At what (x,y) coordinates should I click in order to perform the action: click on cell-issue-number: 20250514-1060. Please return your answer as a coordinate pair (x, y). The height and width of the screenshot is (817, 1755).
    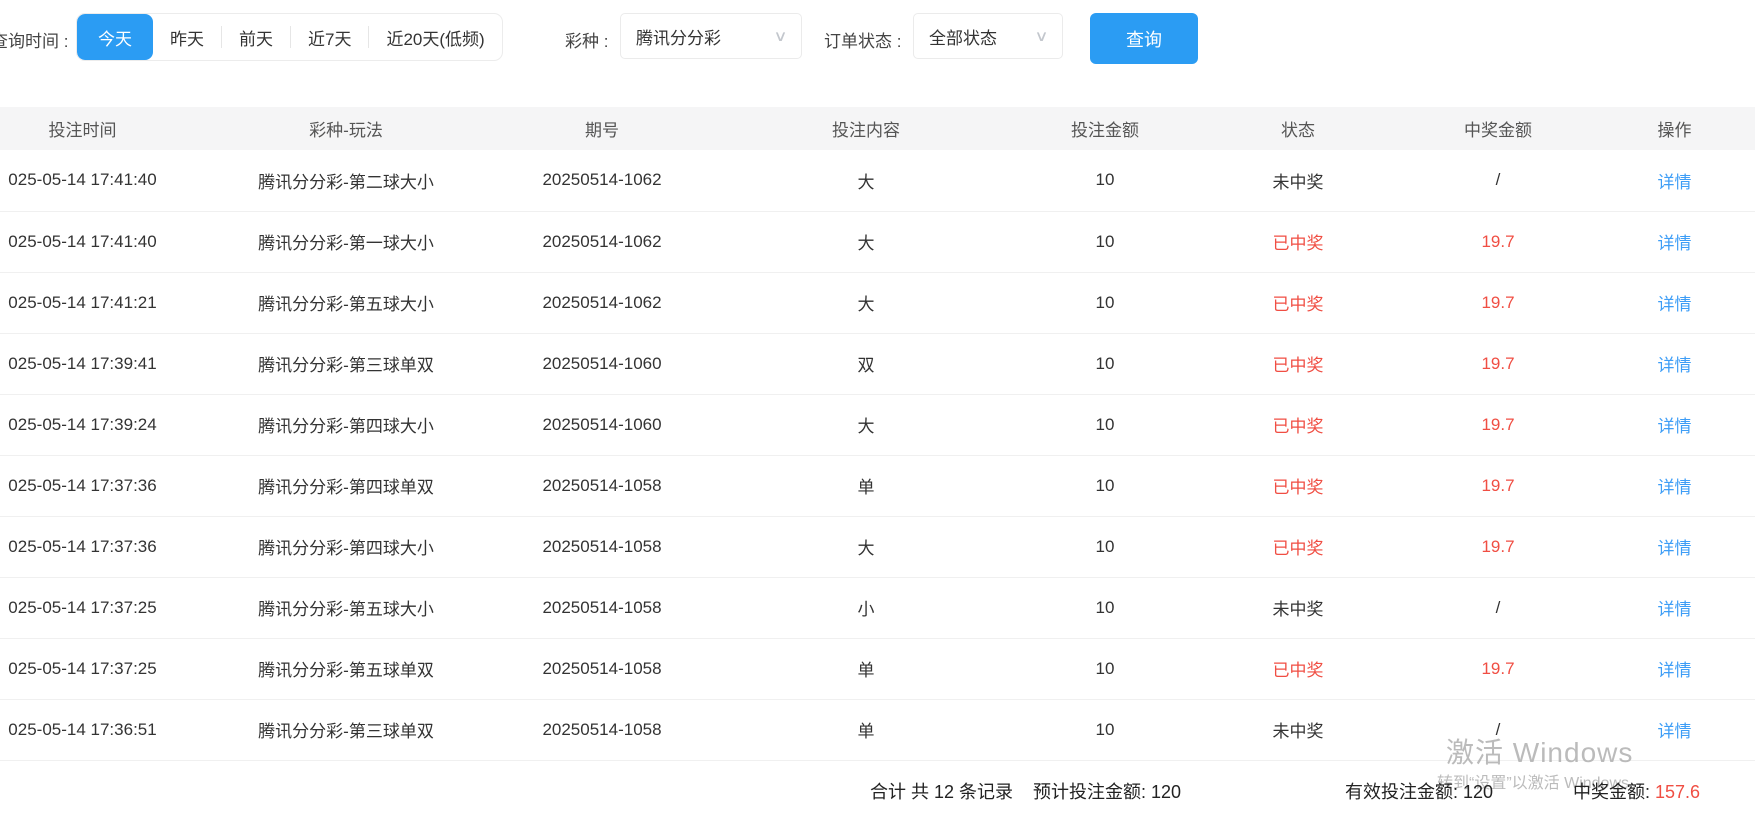
    Looking at the image, I should click on (602, 364).